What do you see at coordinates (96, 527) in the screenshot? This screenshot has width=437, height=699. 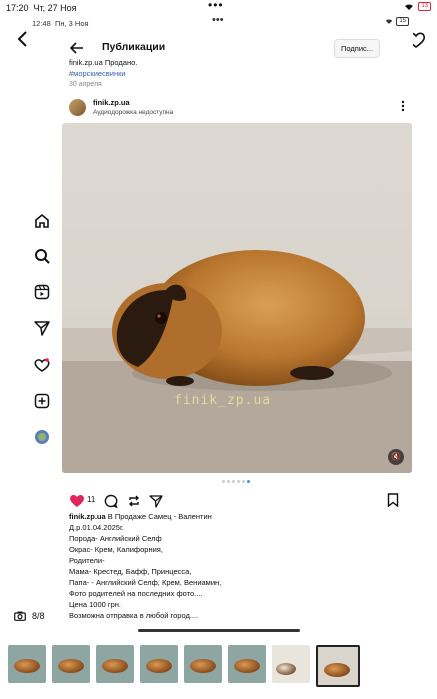 I see `caption-line: Д.р.01.04.2025г.` at bounding box center [96, 527].